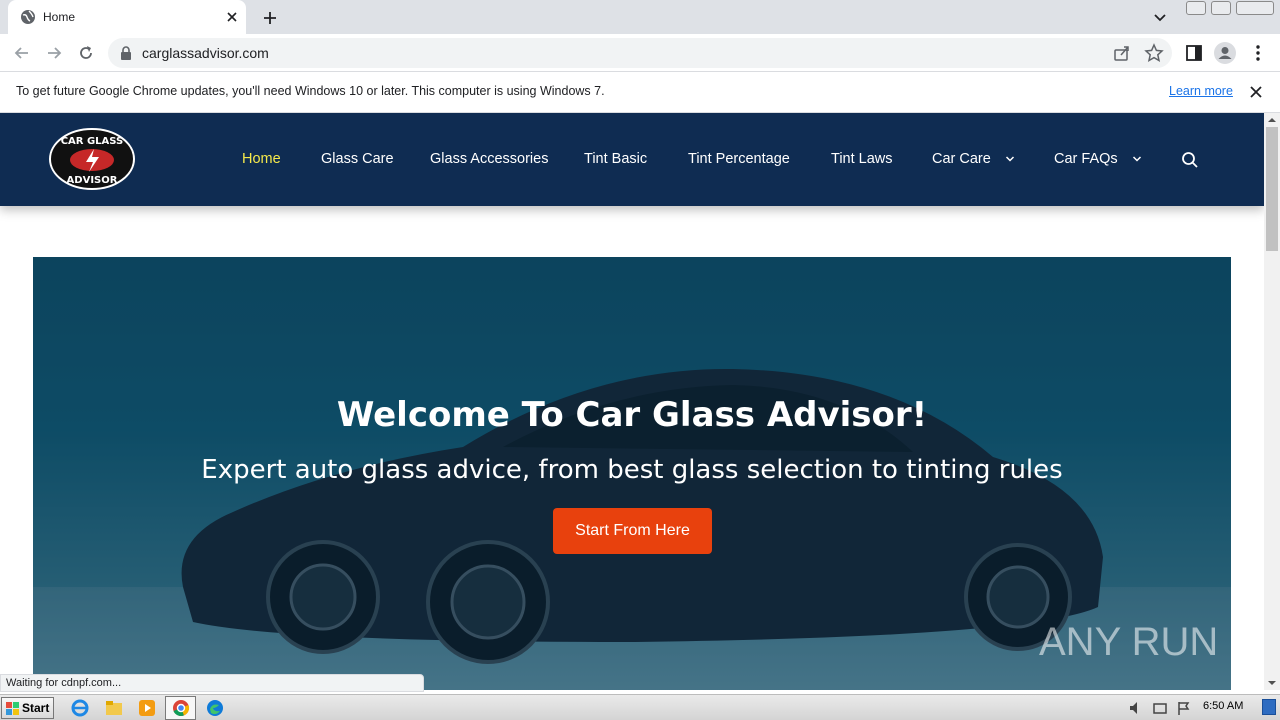 The height and width of the screenshot is (720, 1280). What do you see at coordinates (1272, 683) in the screenshot?
I see `scroll-down-icon` at bounding box center [1272, 683].